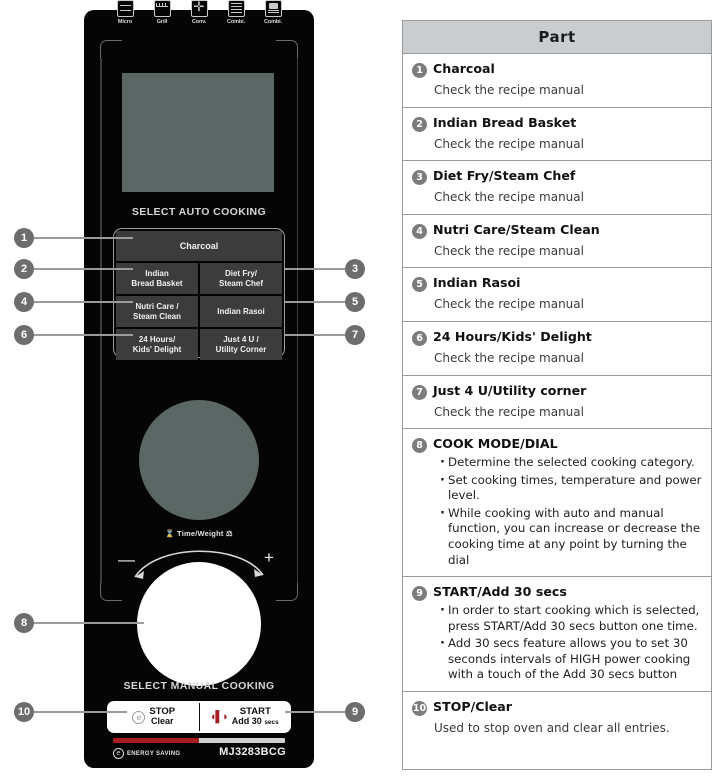 Image resolution: width=718 pixels, height=777 pixels. What do you see at coordinates (111, 592) in the screenshot?
I see `bracket-bottom-left` at bounding box center [111, 592].